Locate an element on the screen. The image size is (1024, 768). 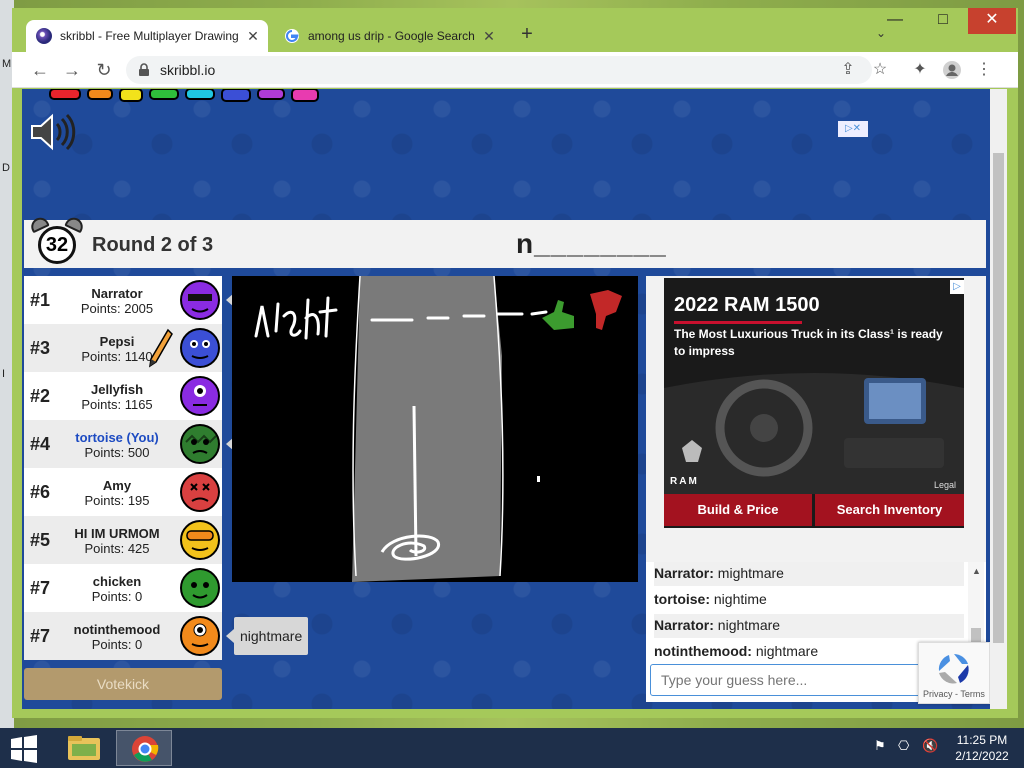
player-row: #2 Jellyfish Points: 1165 is located at coordinates (123, 396).